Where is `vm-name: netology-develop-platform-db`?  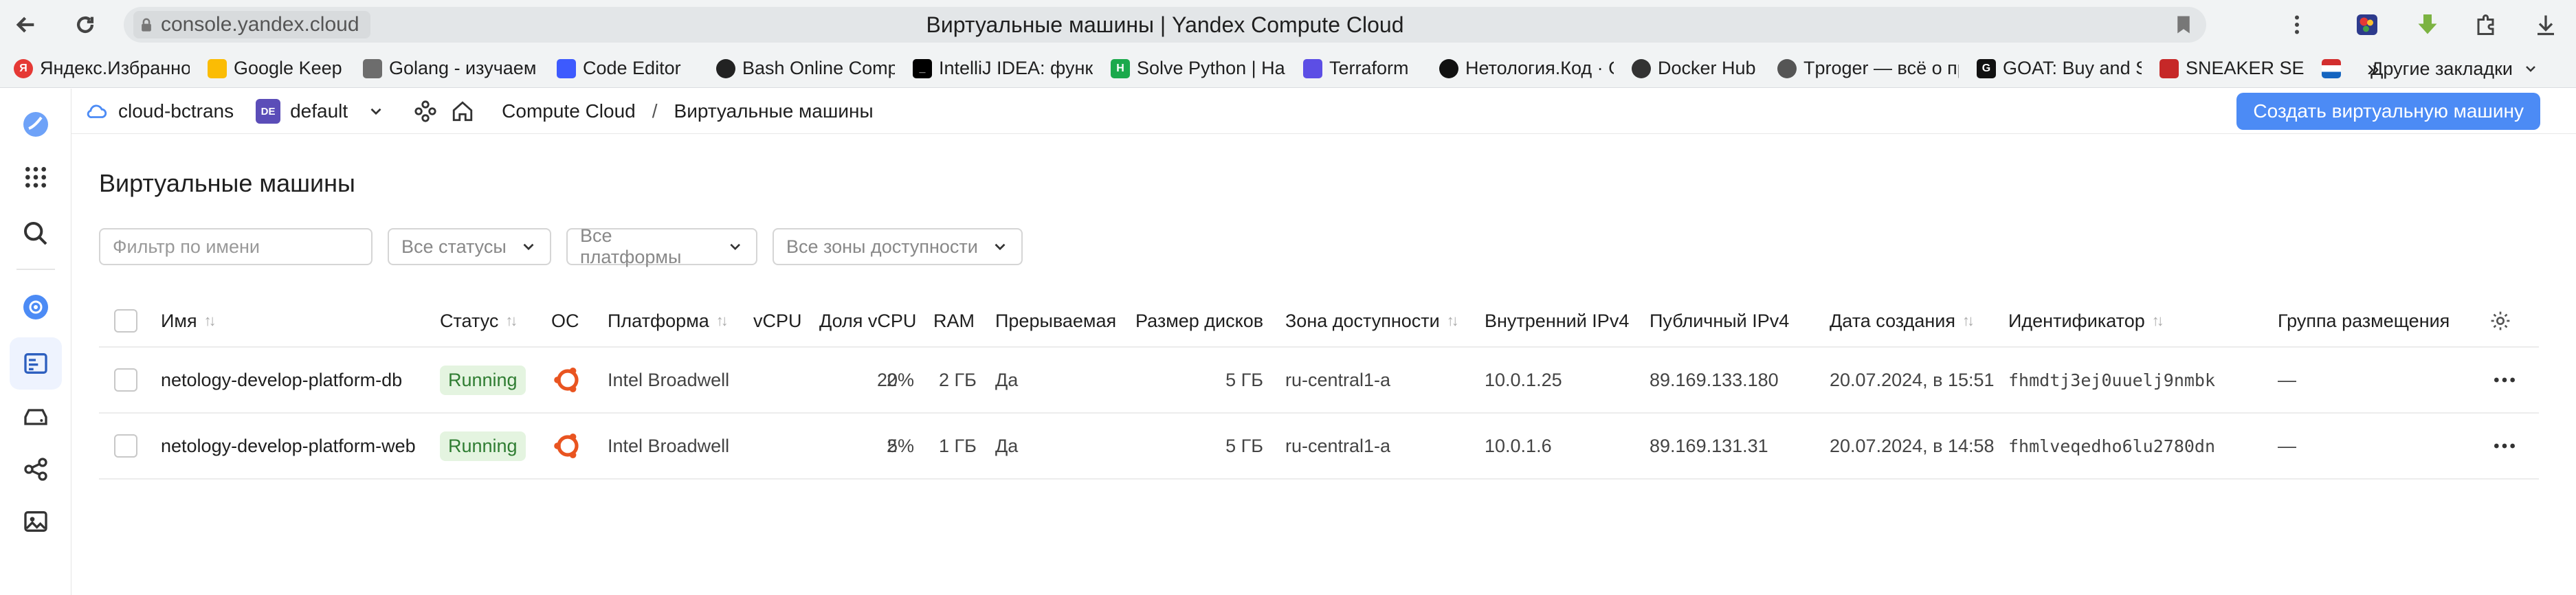 vm-name: netology-develop-platform-db is located at coordinates (281, 380).